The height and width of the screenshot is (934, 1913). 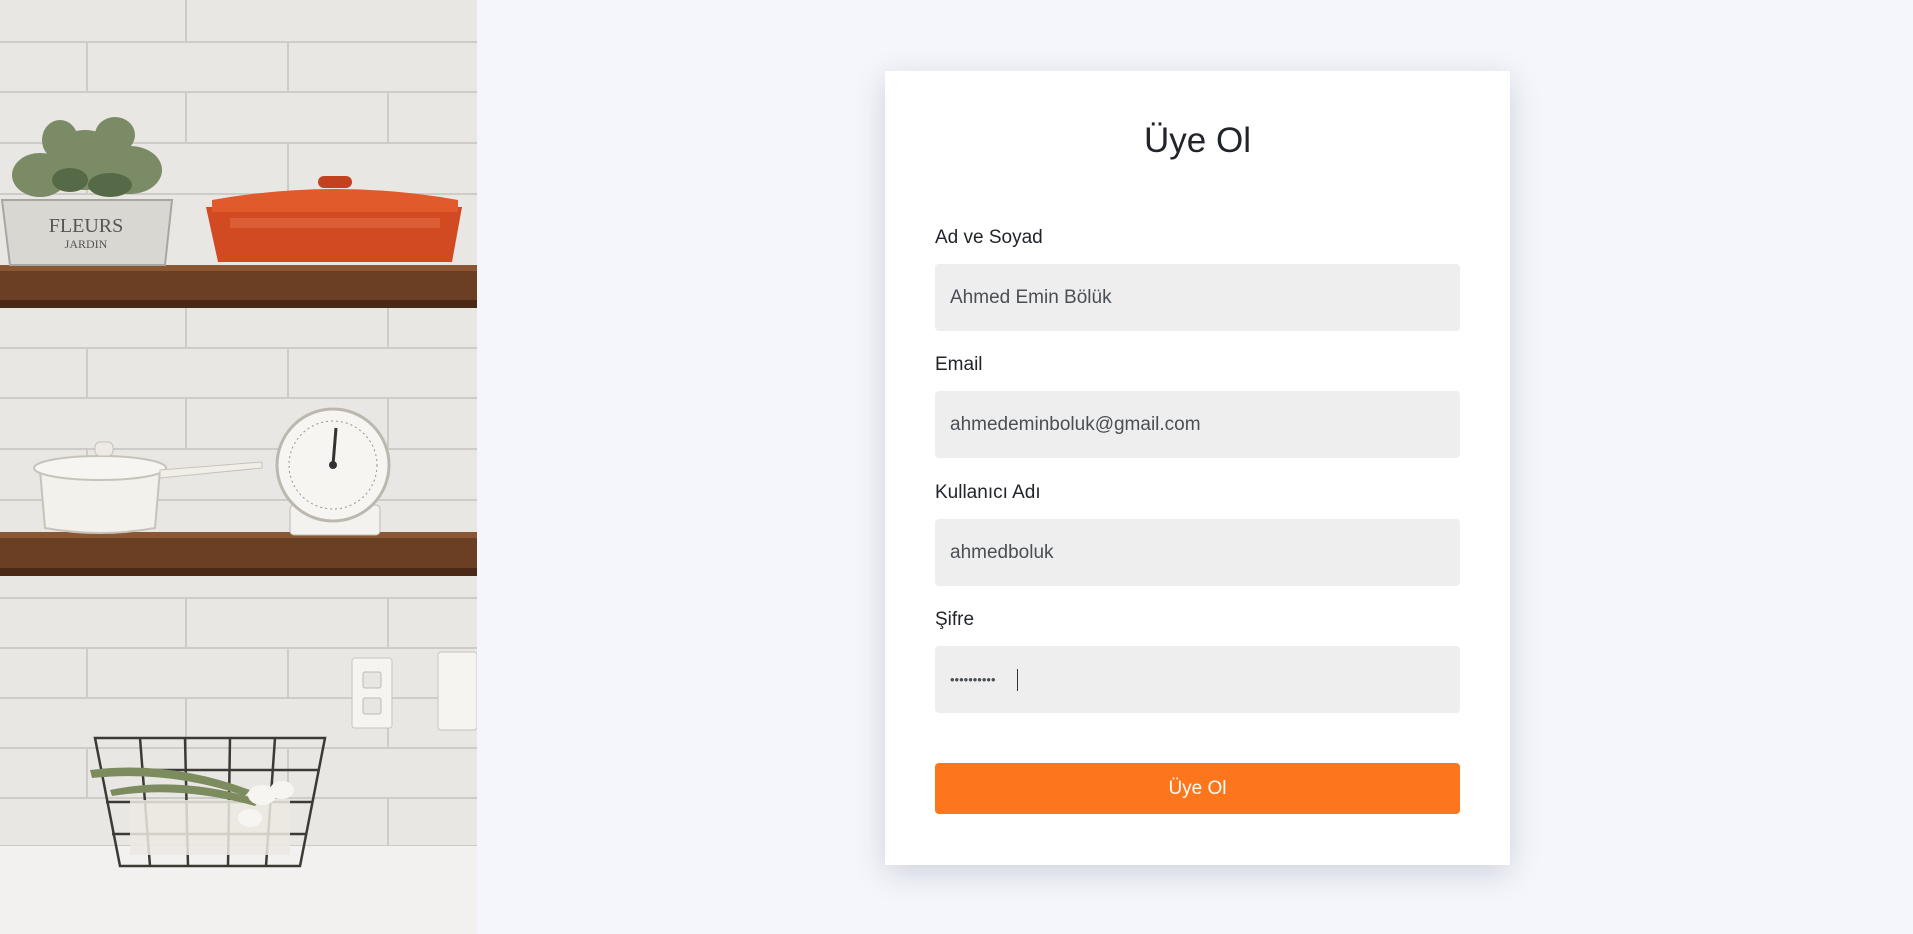 What do you see at coordinates (1197, 679) in the screenshot?
I see `password-input` at bounding box center [1197, 679].